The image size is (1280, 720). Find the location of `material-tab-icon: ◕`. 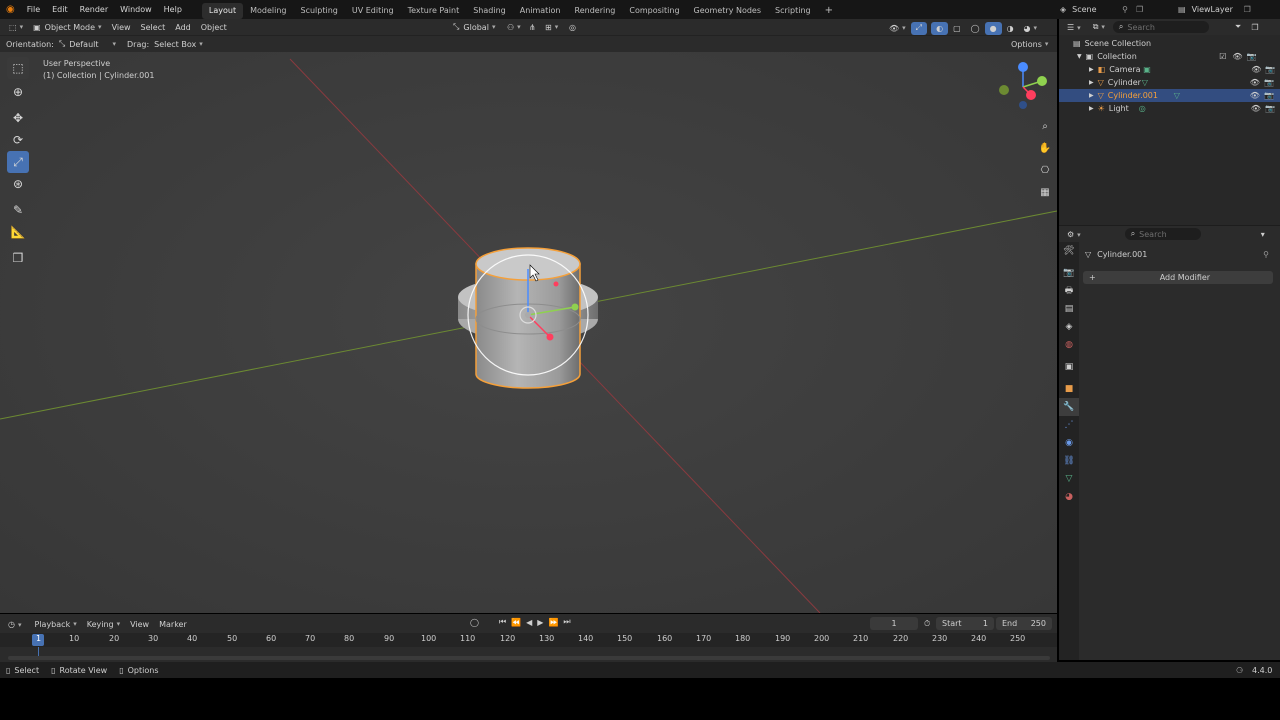

material-tab-icon: ◕ is located at coordinates (1069, 497).